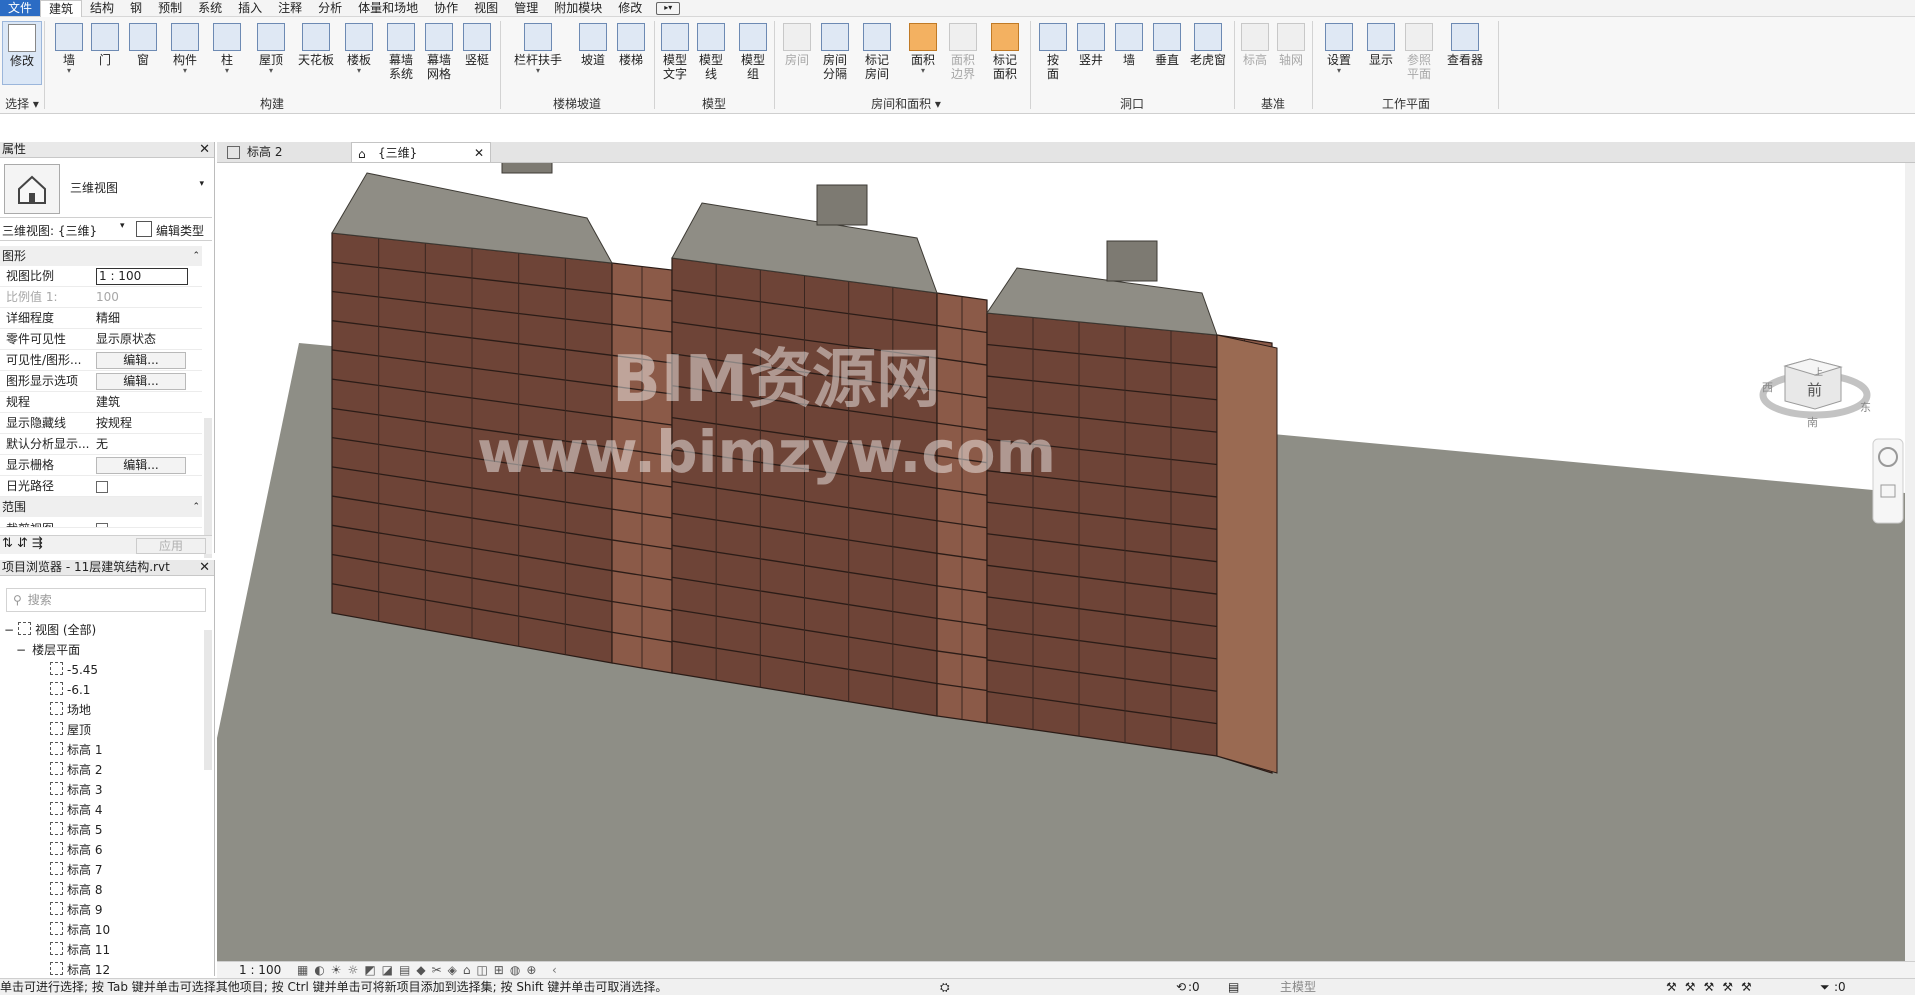 The height and width of the screenshot is (995, 1915). Describe the element at coordinates (105, 44) in the screenshot. I see `door-button: 门` at that location.